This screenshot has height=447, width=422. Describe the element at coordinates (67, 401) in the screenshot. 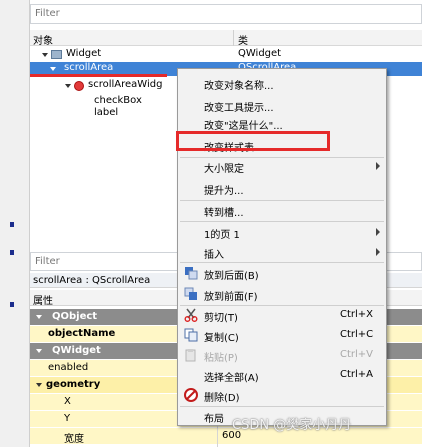

I see `property-name: X` at that location.